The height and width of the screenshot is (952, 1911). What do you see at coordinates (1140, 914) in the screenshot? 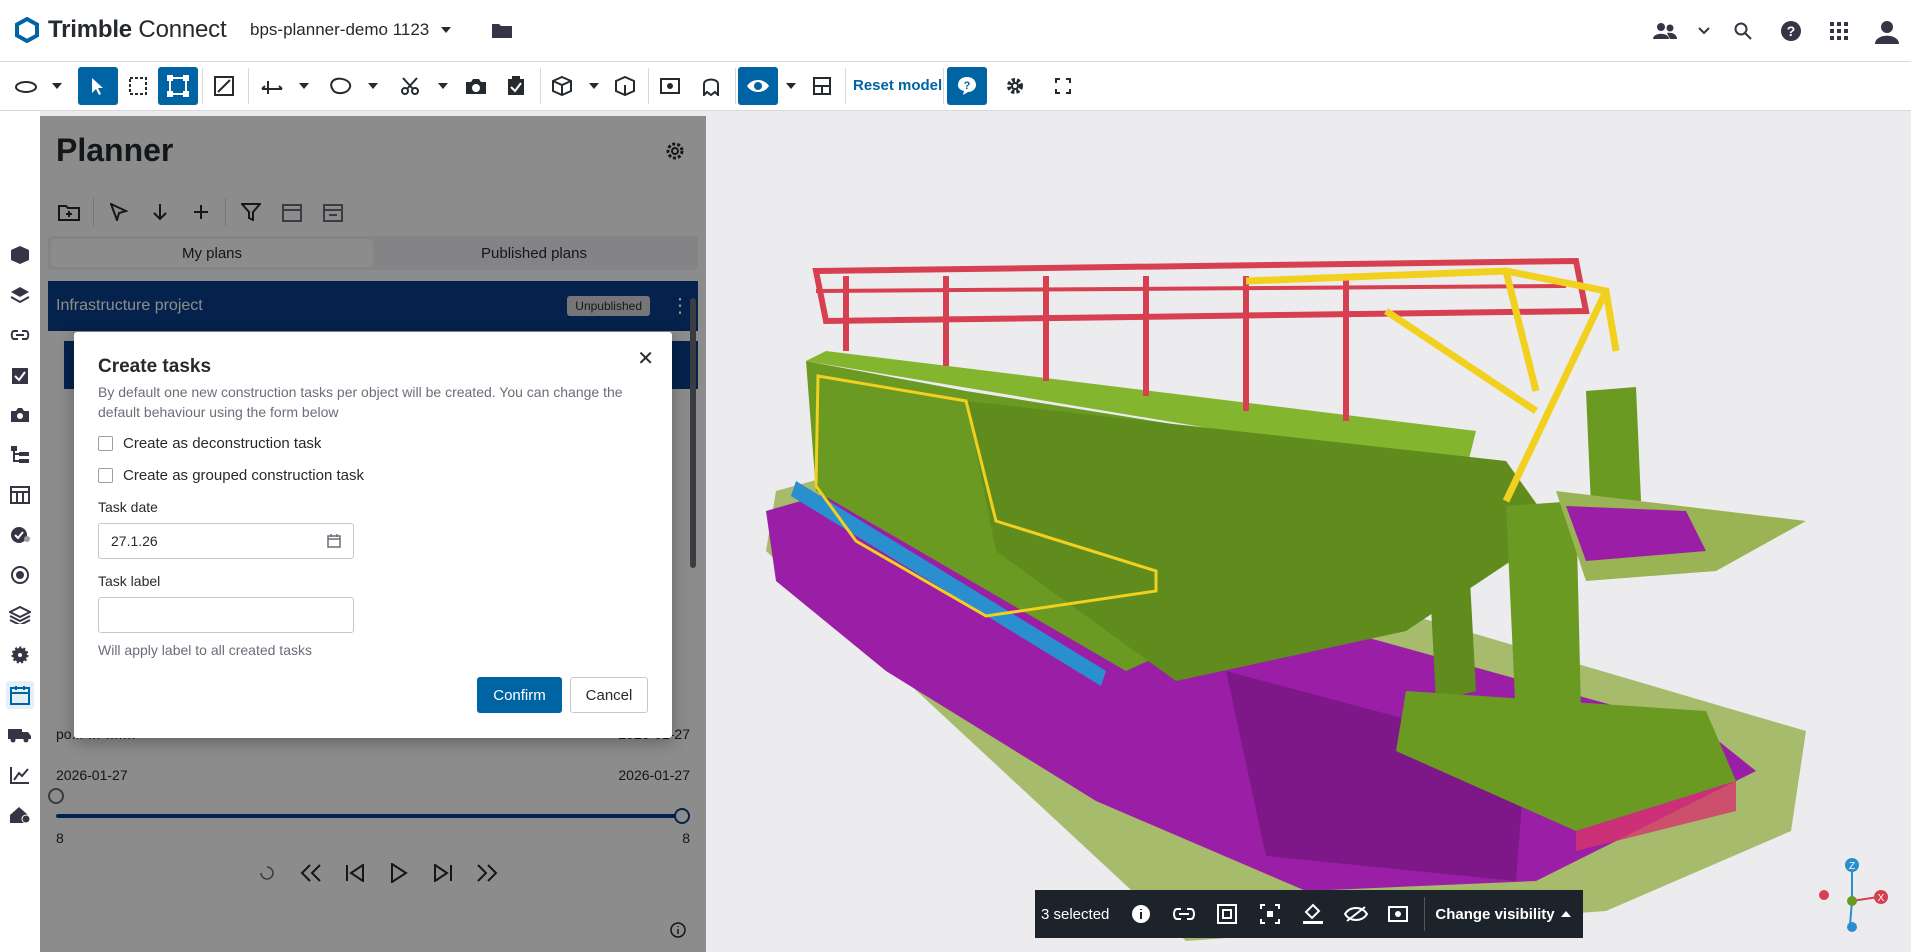
I see `info-icon` at bounding box center [1140, 914].